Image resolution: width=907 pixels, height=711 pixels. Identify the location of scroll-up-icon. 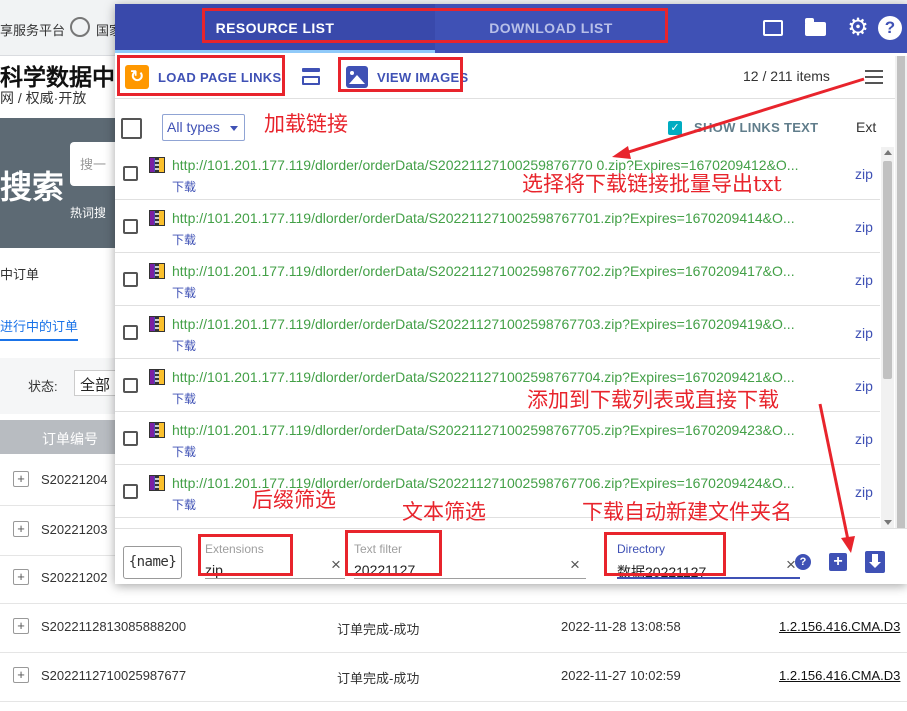
(888, 152).